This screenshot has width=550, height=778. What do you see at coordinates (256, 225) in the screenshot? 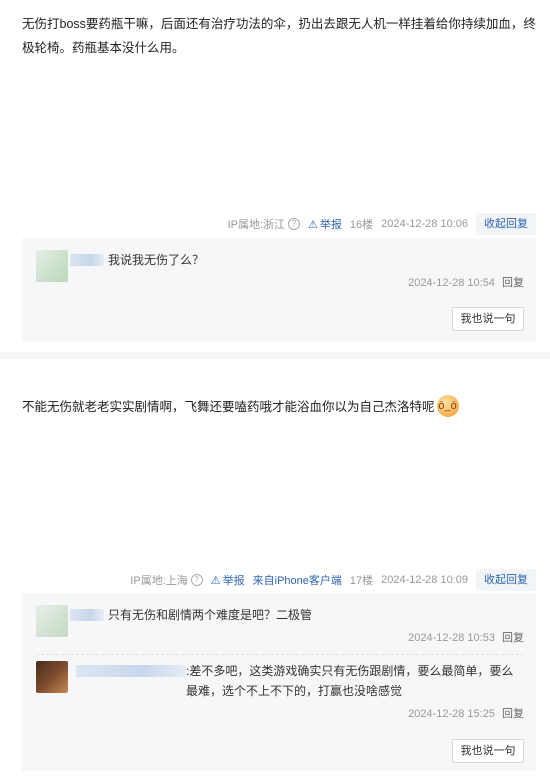
I see `ip-location: IP属地:浙江` at bounding box center [256, 225].